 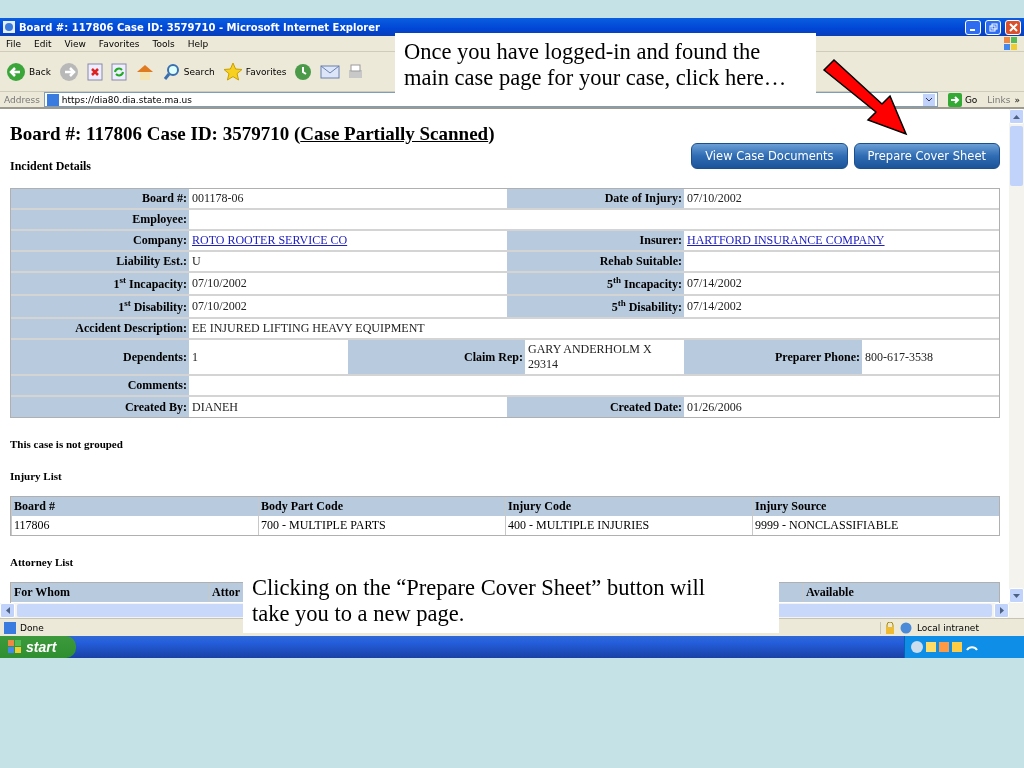 What do you see at coordinates (590, 357) in the screenshot?
I see `field-value: GARY ANDERHOLM X 29314` at bounding box center [590, 357].